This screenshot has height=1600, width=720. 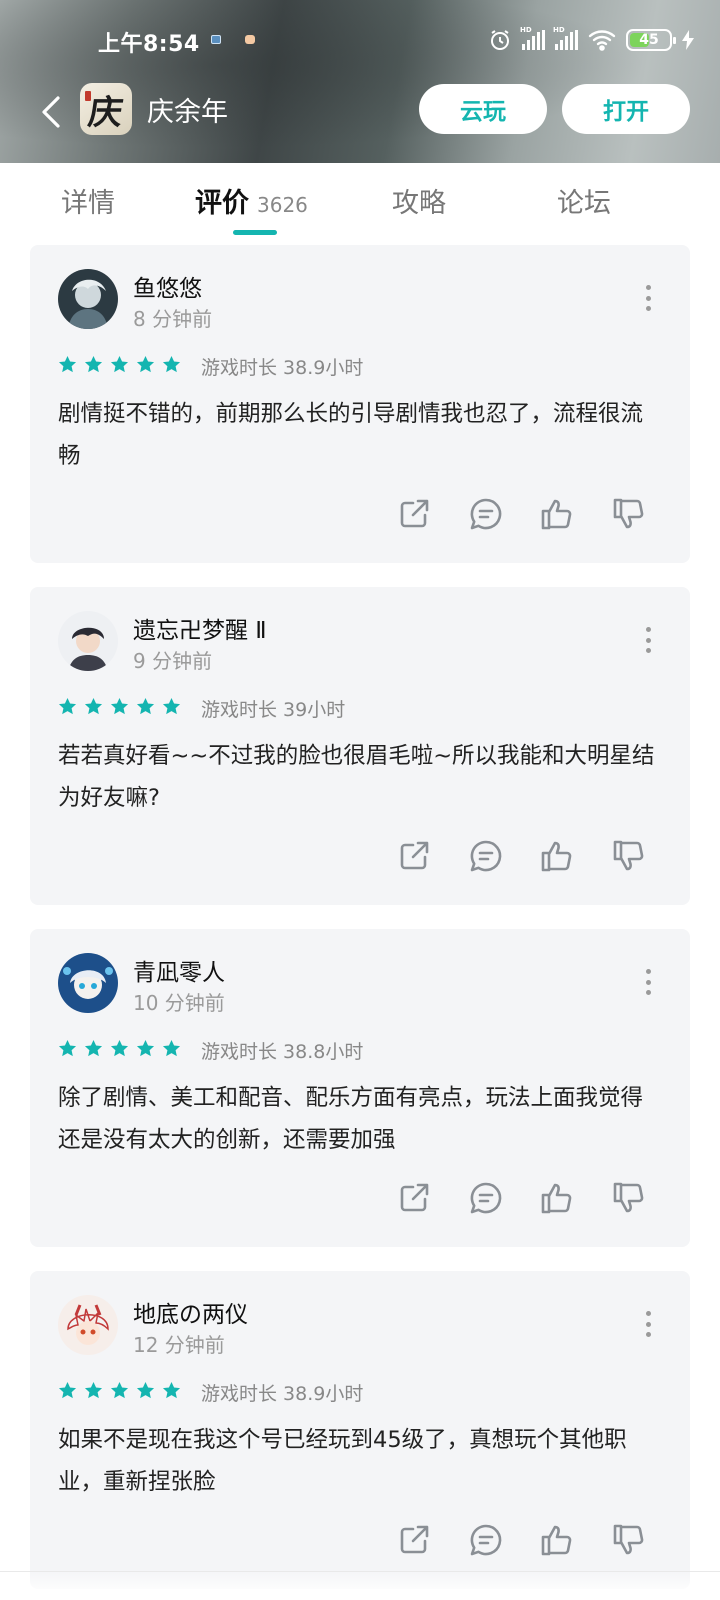 I want to click on tab-guides: 攻略, so click(x=419, y=200).